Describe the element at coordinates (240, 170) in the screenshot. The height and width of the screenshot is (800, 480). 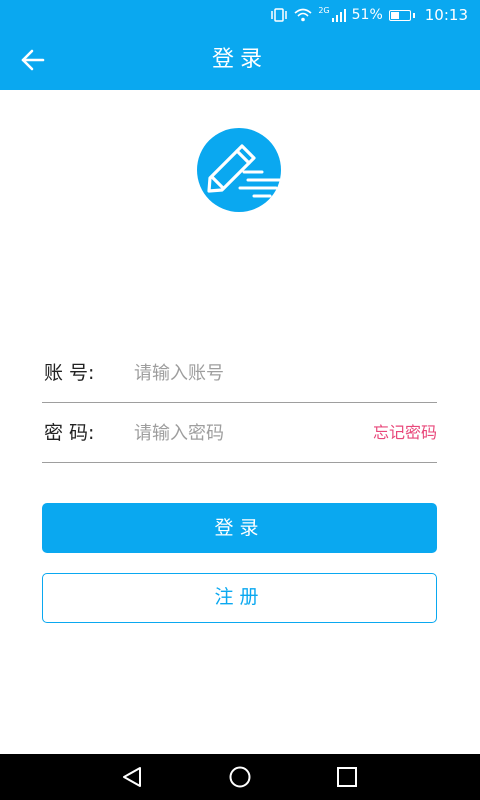
I see `pencil-logo-icon` at that location.